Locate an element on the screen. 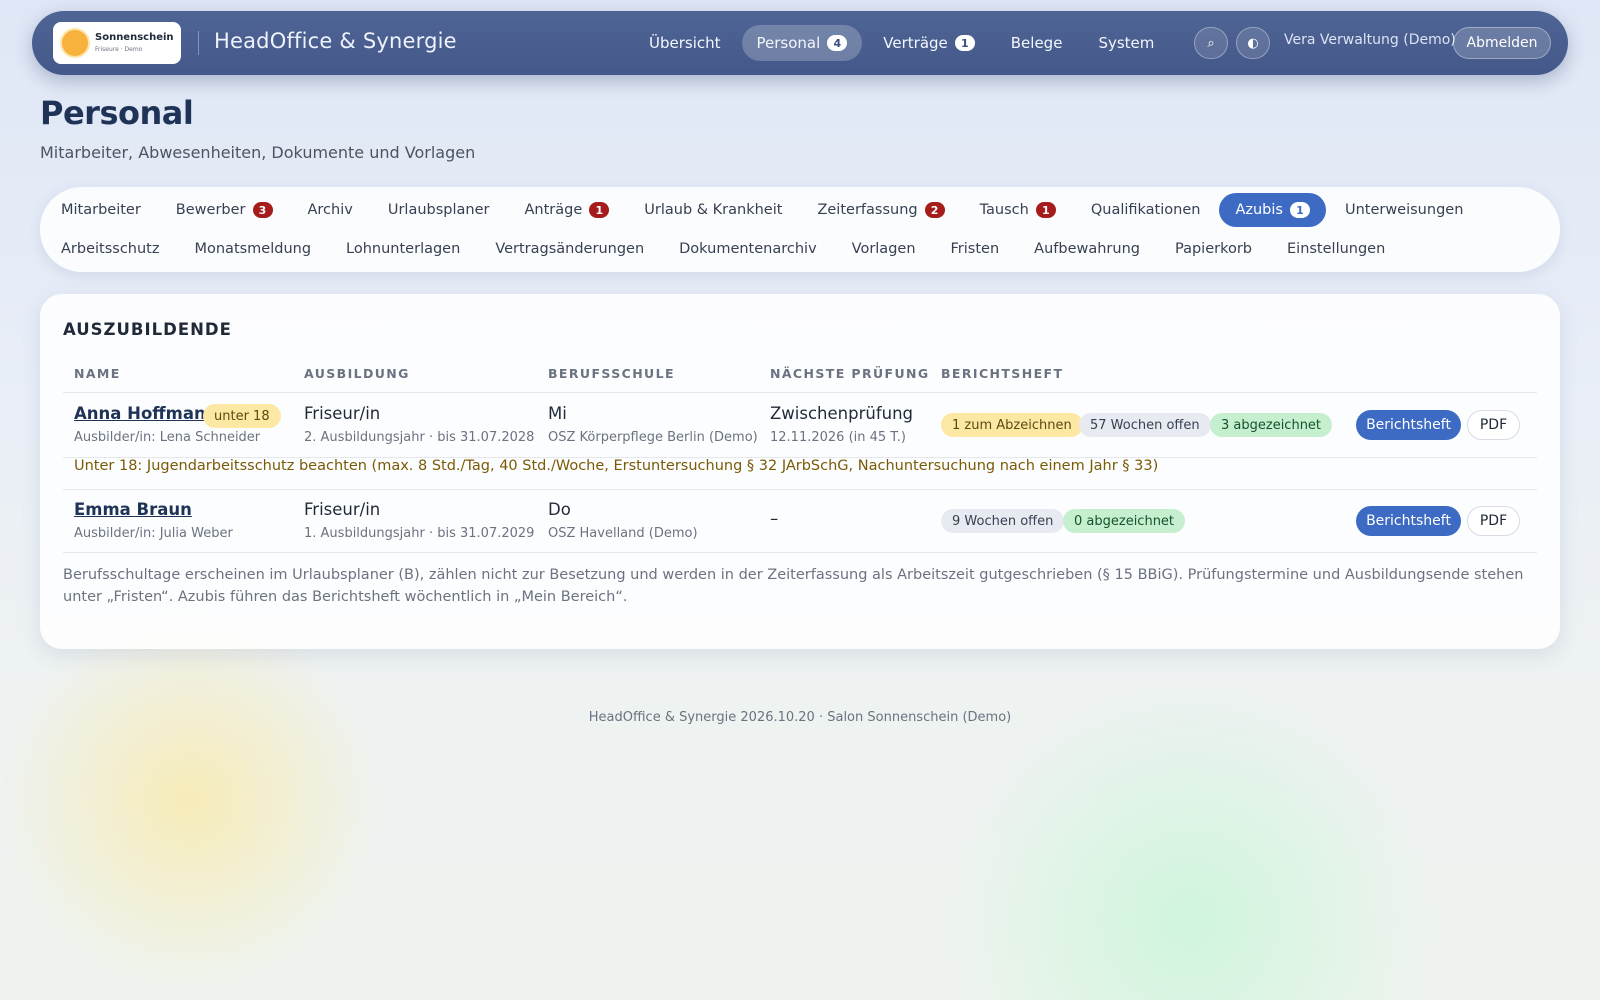  nav-belege: Belege is located at coordinates (1037, 43).